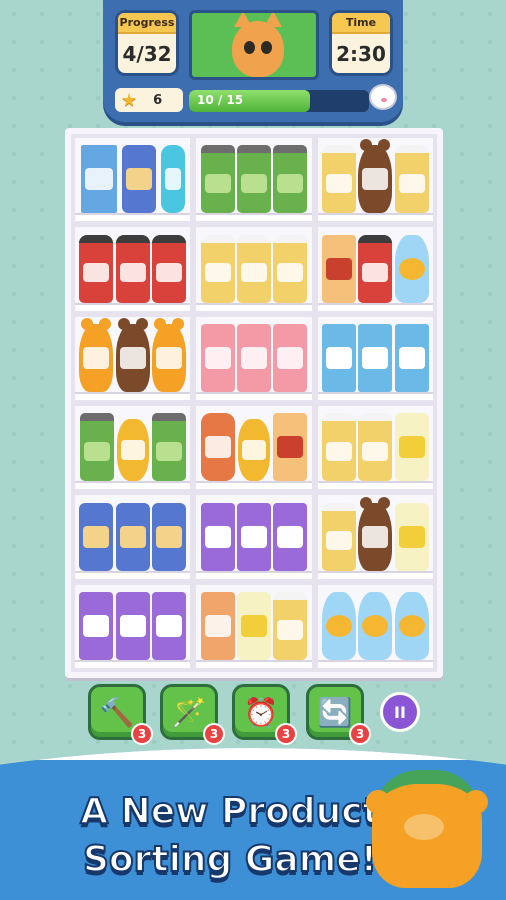 This screenshot has width=506, height=900. I want to click on cat-portrait, so click(254, 45).